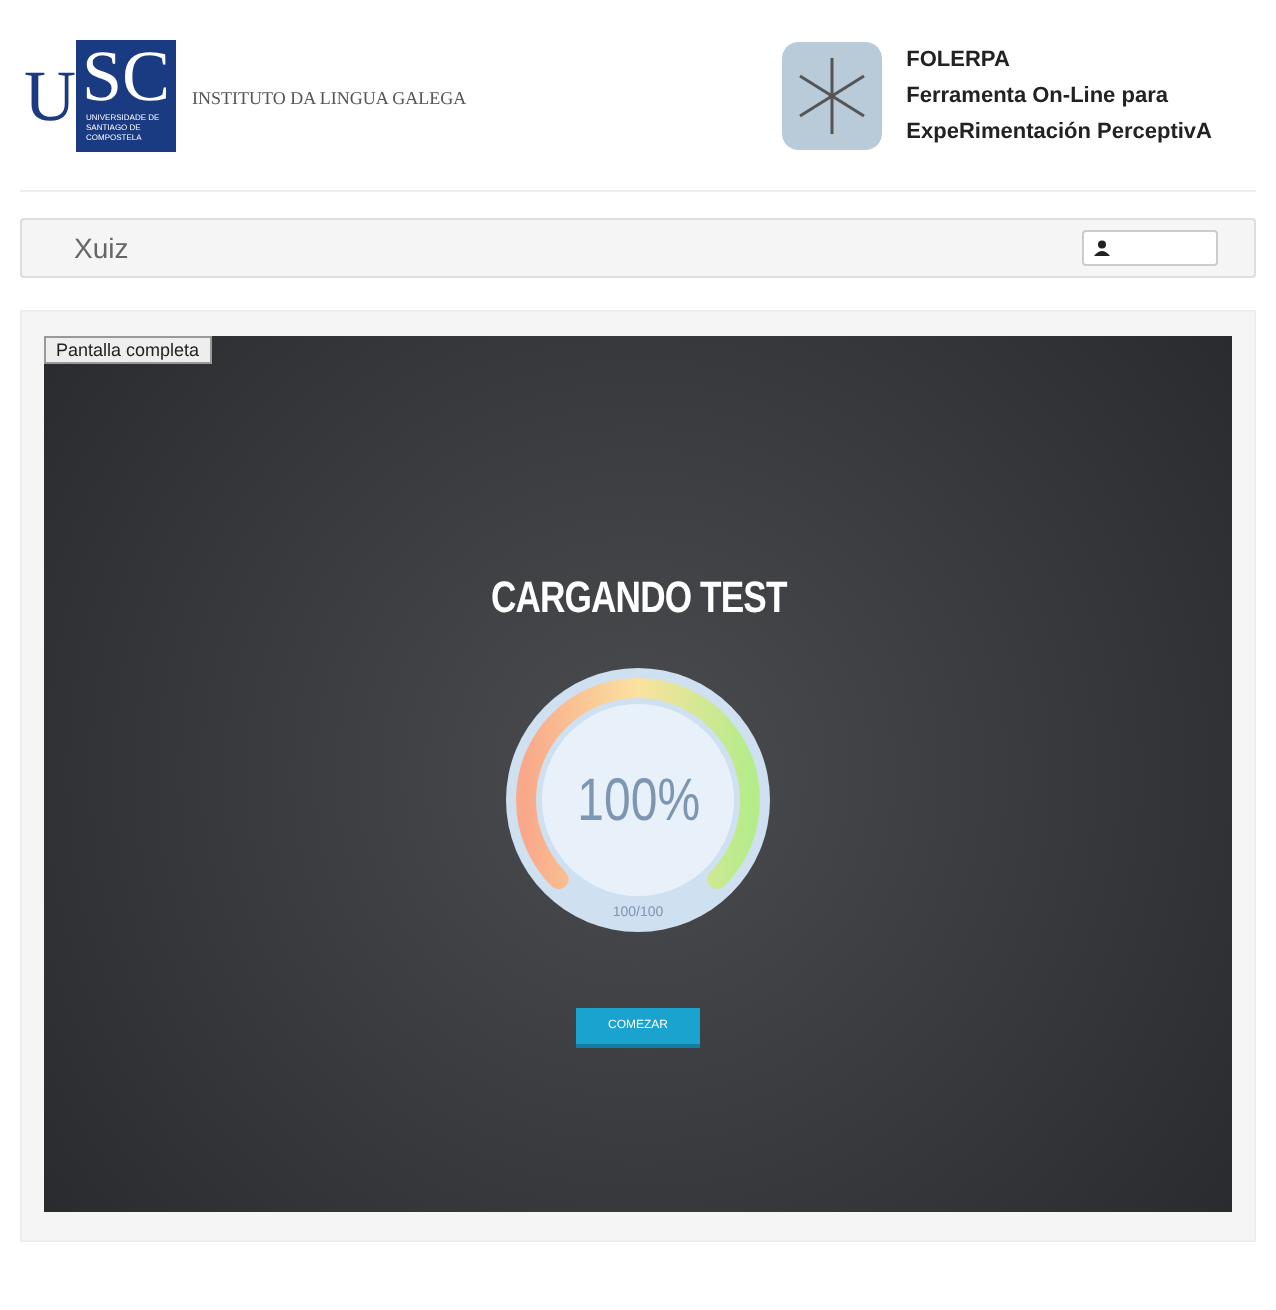  I want to click on user-icon, so click(1102, 248).